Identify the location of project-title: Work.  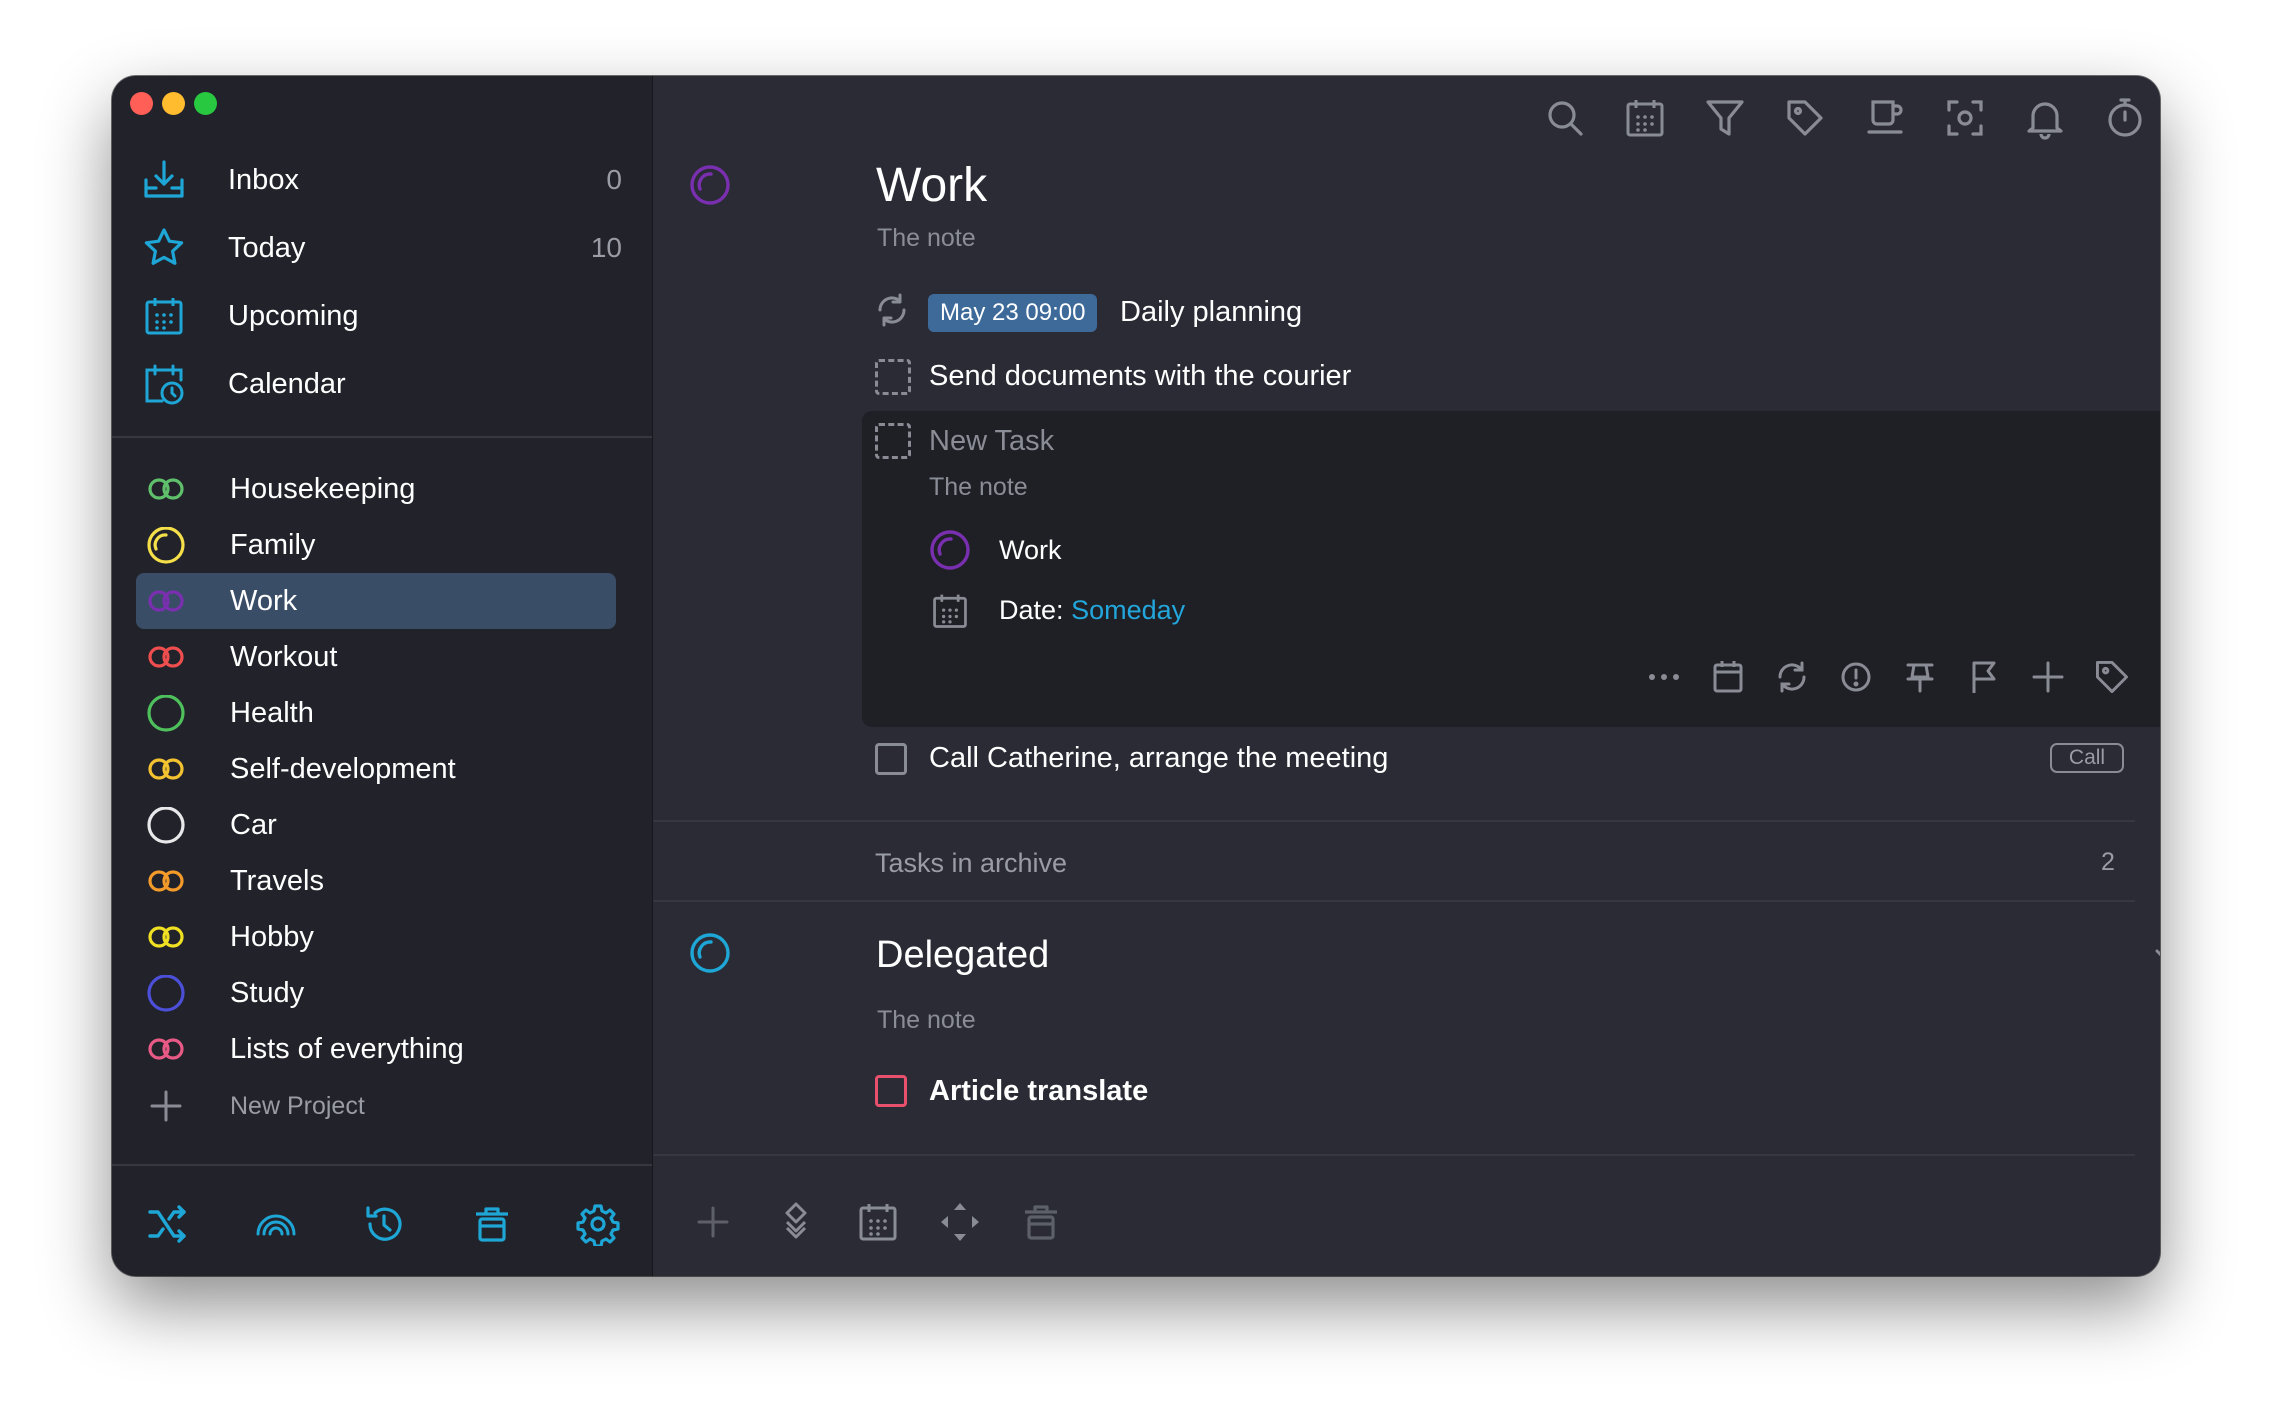
(932, 185).